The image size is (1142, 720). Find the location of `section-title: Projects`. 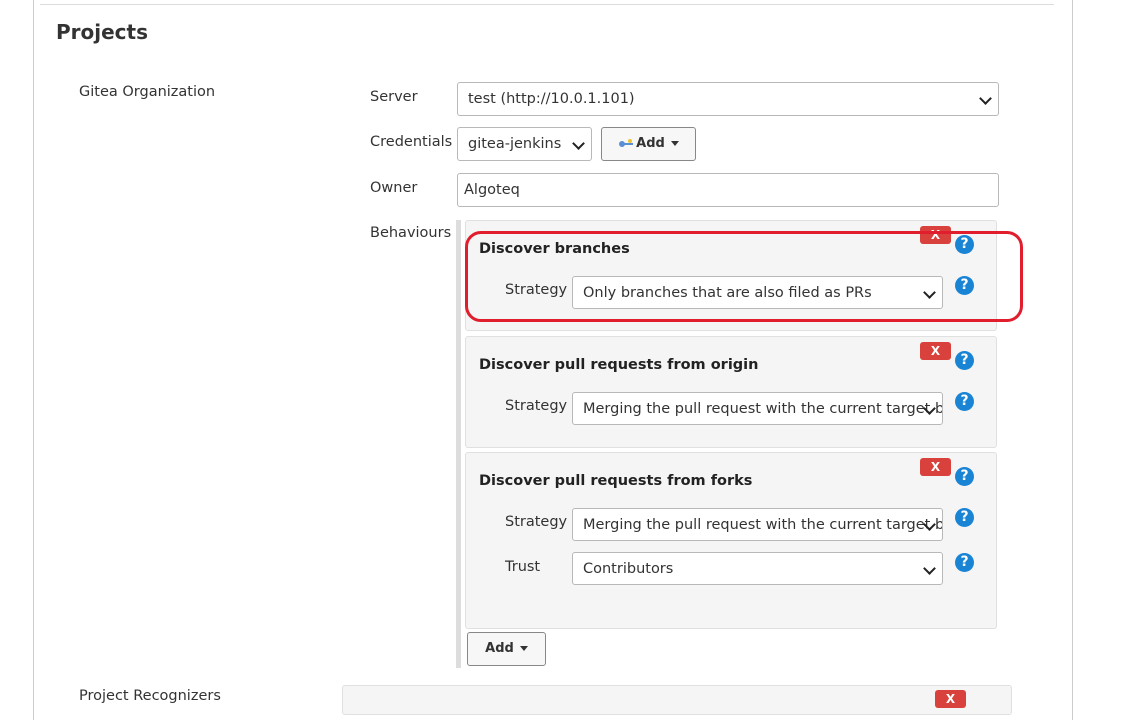

section-title: Projects is located at coordinates (102, 32).